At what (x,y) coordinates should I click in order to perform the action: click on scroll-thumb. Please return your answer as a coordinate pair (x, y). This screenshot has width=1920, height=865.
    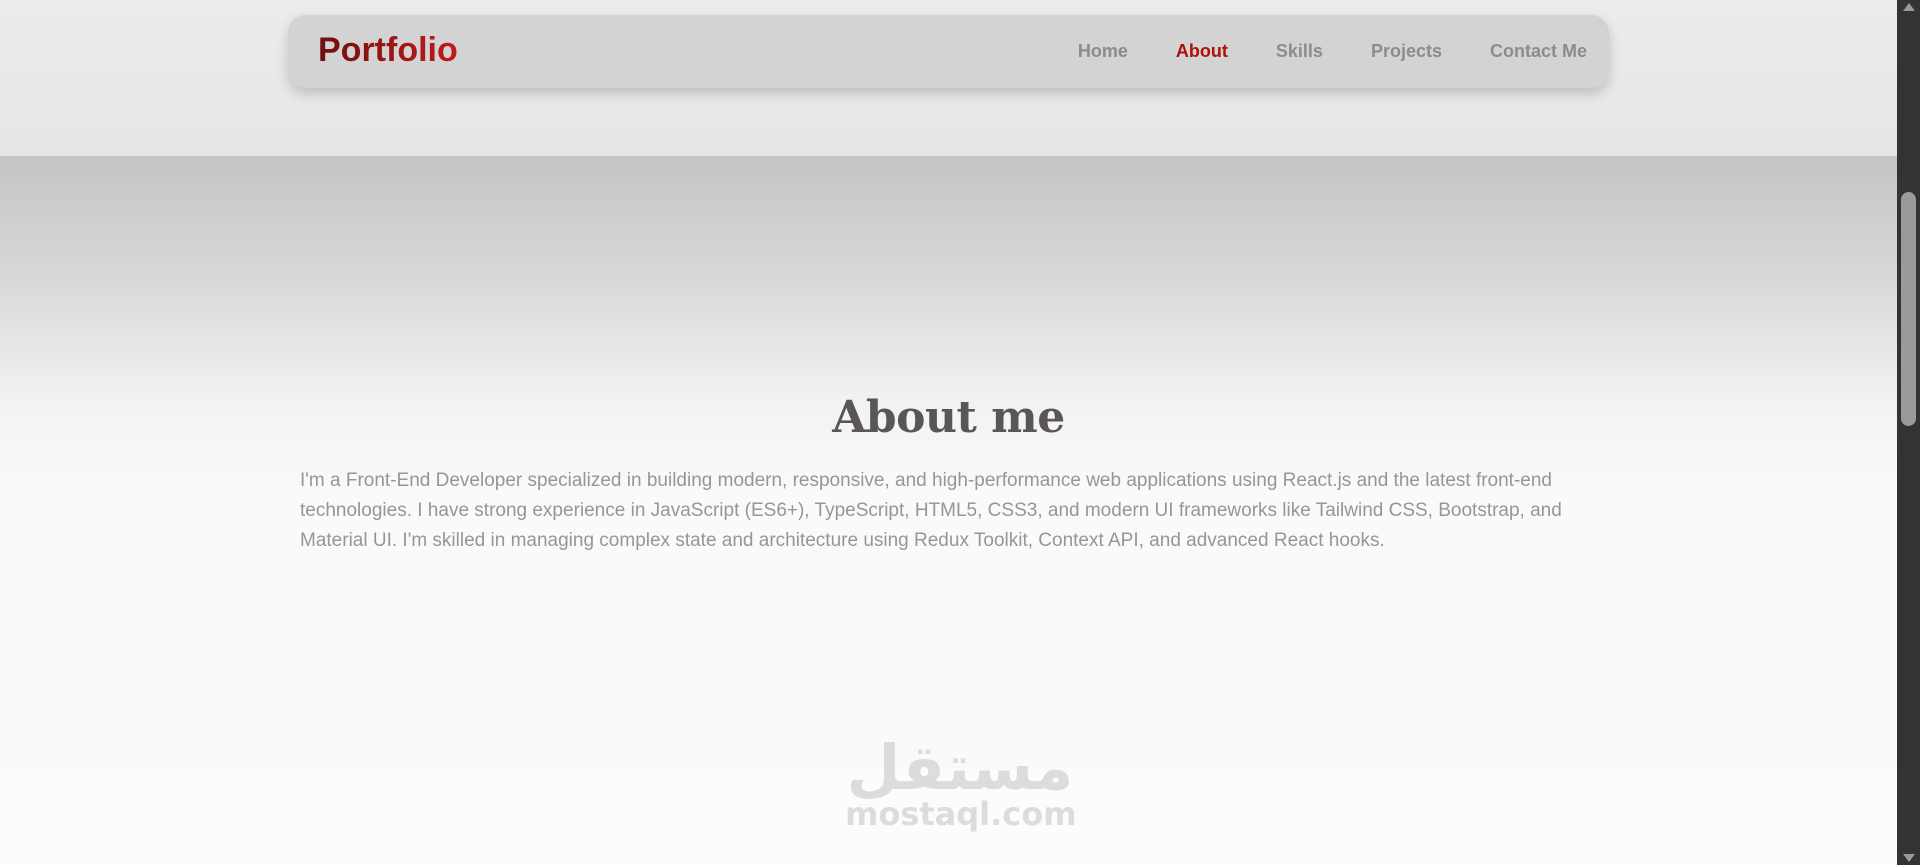
    Looking at the image, I should click on (1908, 309).